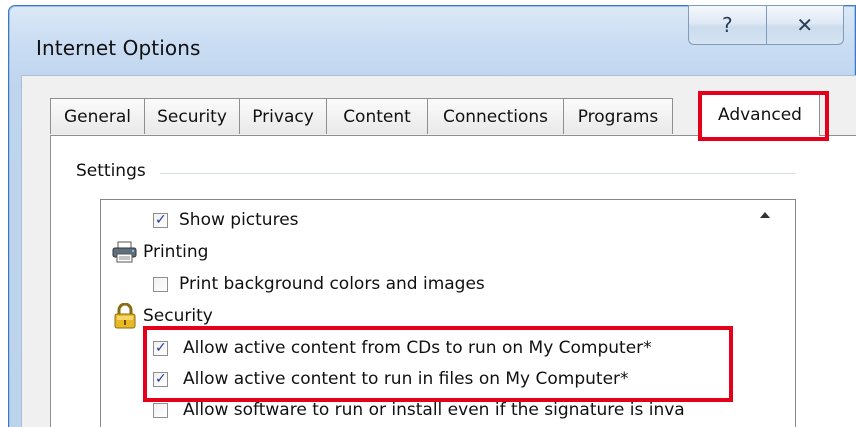 This screenshot has height=427, width=856. Describe the element at coordinates (377, 116) in the screenshot. I see `tab-content: Content` at that location.